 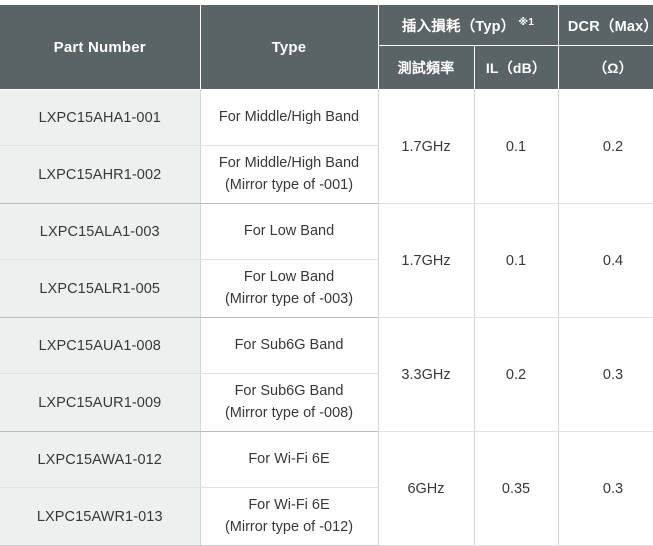 I want to click on type-line-secondary: (Mirror type of -003), so click(x=289, y=298).